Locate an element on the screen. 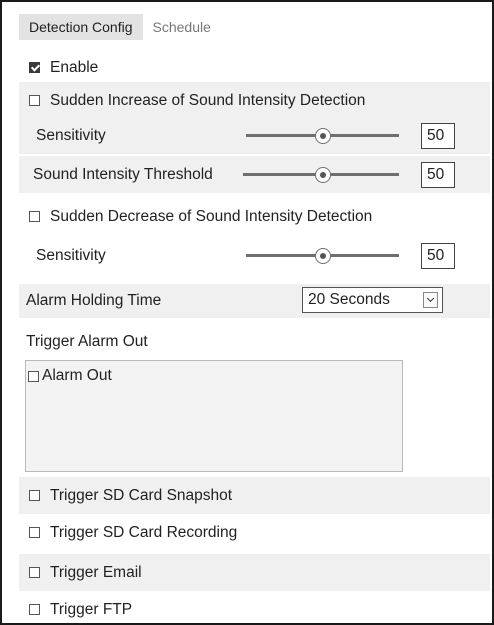 This screenshot has width=494, height=625. increase-sensitivity-value: 50 is located at coordinates (438, 135).